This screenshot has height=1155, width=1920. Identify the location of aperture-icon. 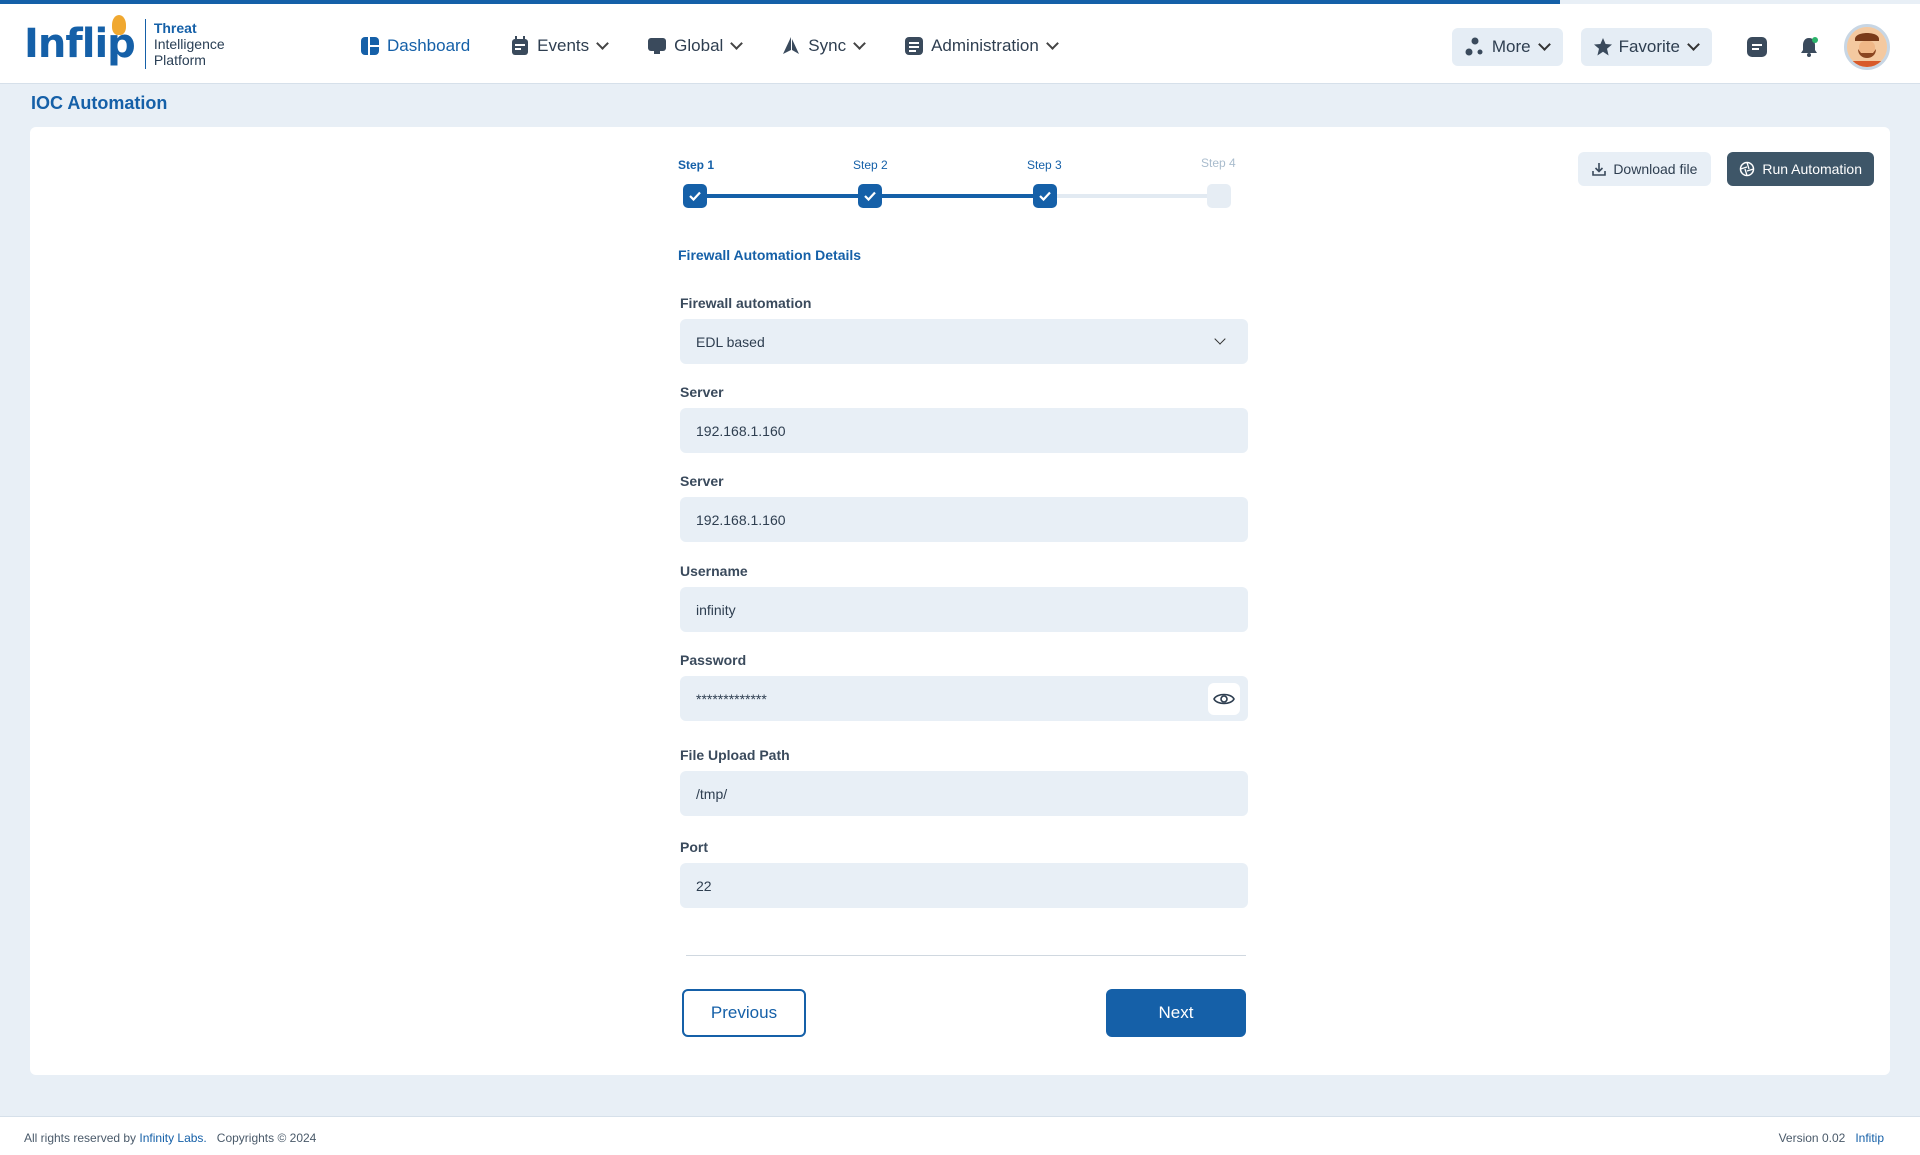
(1747, 169).